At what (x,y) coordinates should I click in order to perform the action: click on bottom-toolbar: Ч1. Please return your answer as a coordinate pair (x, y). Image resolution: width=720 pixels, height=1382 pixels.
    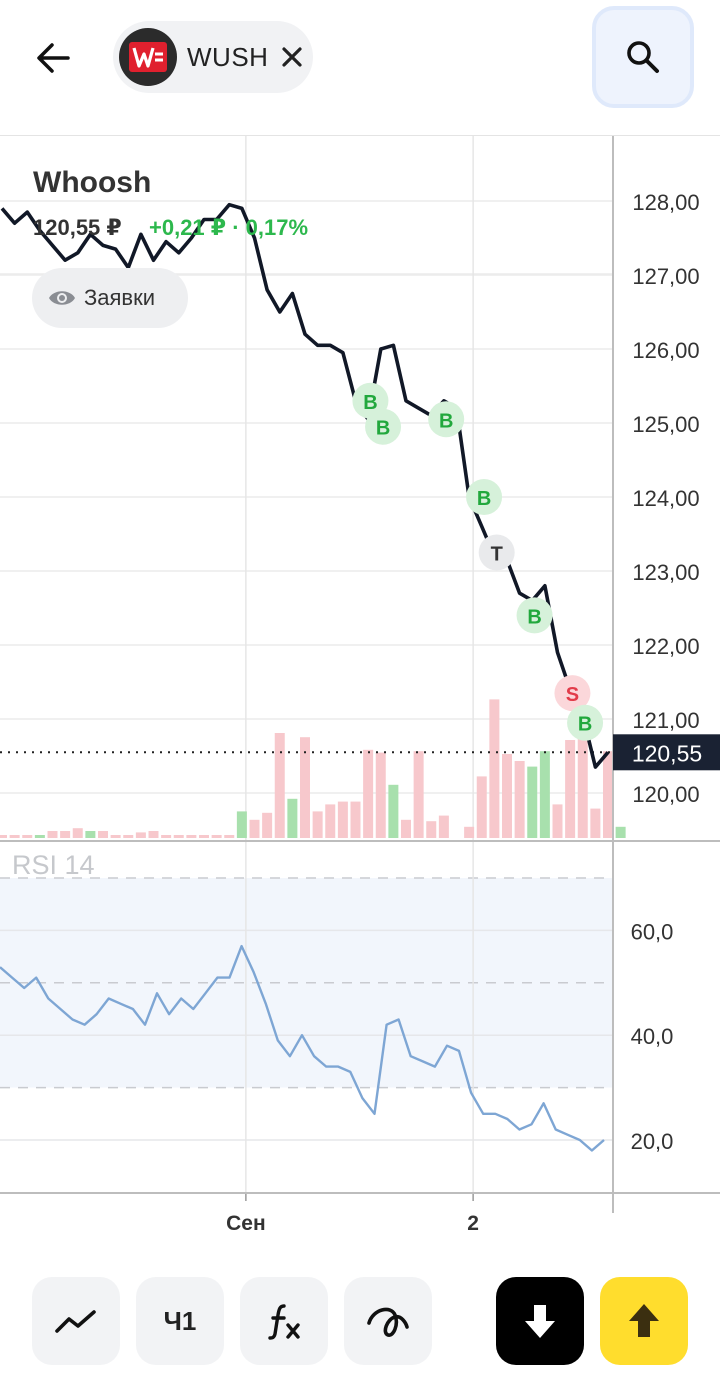
    Looking at the image, I should click on (360, 1322).